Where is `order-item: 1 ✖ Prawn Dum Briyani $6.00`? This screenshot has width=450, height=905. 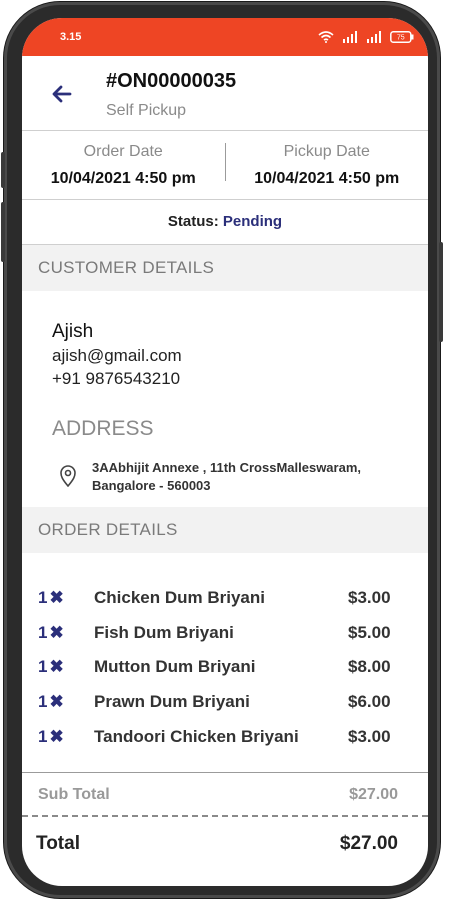 order-item: 1 ✖ Prawn Dum Briyani $6.00 is located at coordinates (225, 702).